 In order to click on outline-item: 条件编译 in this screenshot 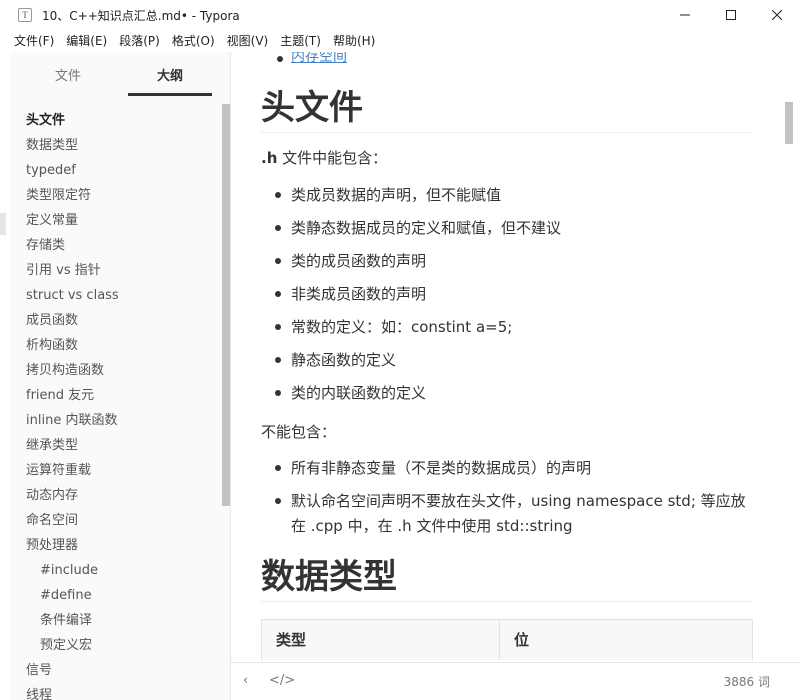, I will do `click(116, 620)`.